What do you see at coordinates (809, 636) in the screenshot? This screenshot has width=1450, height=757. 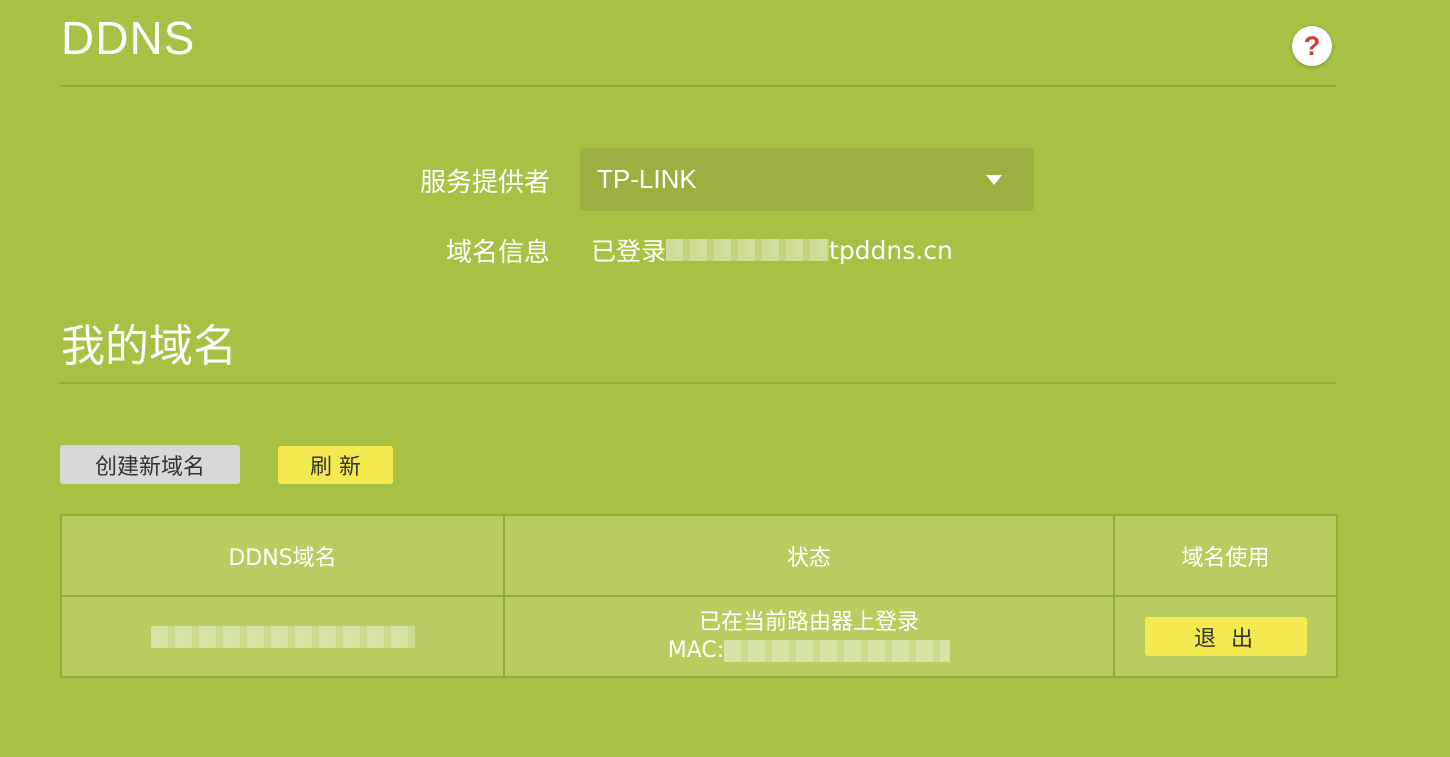 I see `status-cell: 已在当前路由器上登录 MAC:` at bounding box center [809, 636].